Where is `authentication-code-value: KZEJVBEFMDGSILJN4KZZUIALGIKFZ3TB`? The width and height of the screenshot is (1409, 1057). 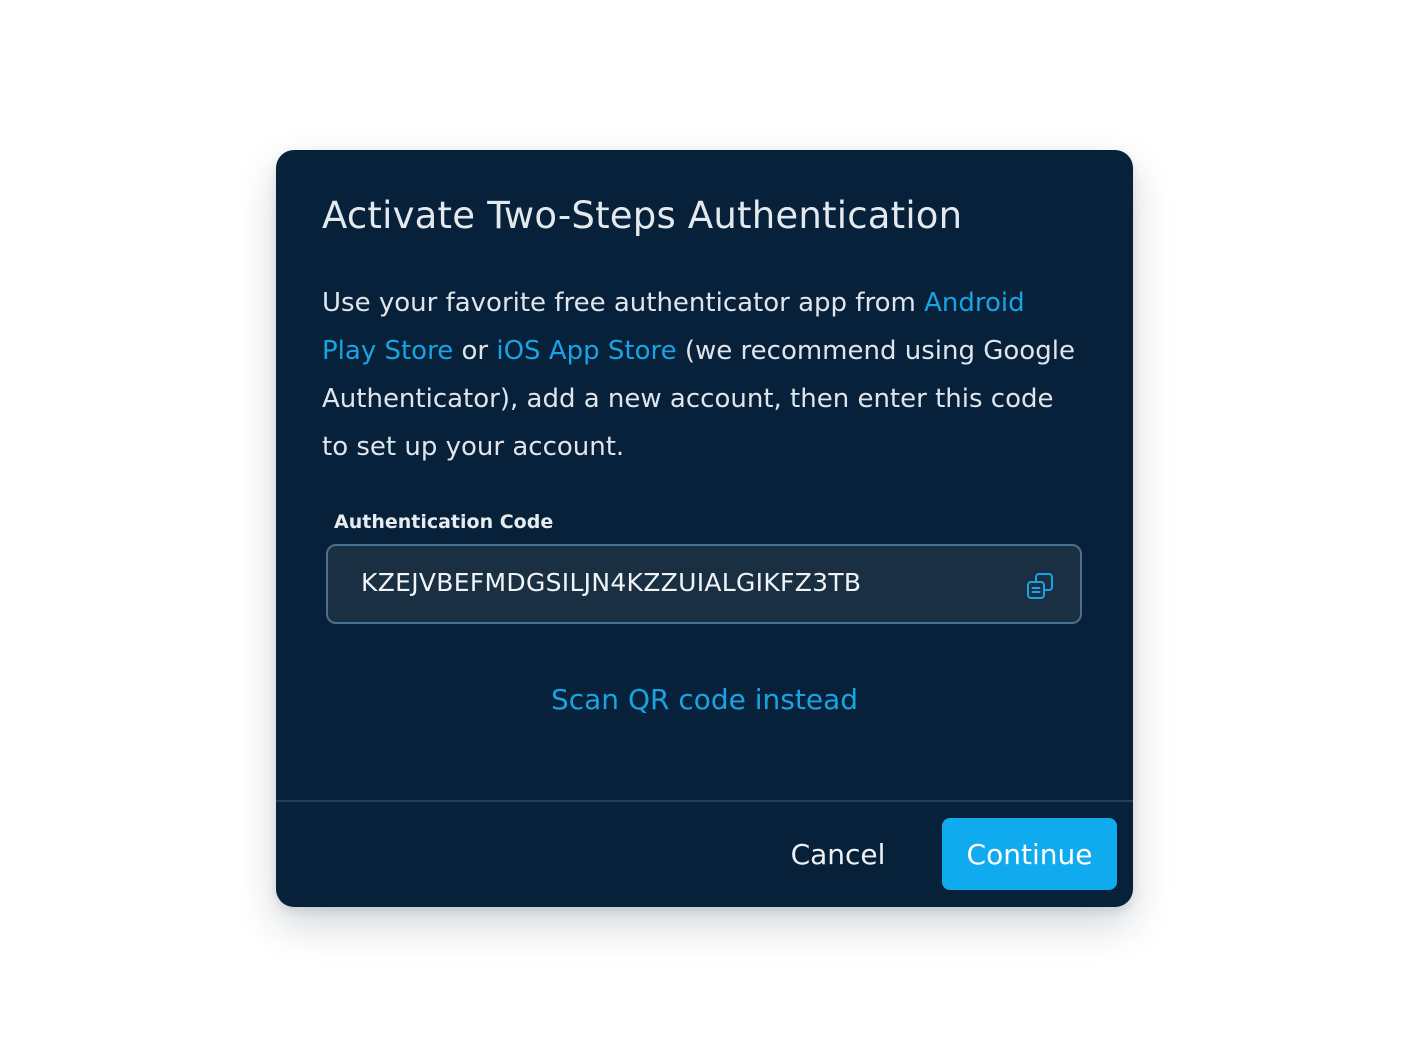
authentication-code-value: KZEJVBEFMDGSILJN4KZZUIALGIKFZ3TB is located at coordinates (611, 582).